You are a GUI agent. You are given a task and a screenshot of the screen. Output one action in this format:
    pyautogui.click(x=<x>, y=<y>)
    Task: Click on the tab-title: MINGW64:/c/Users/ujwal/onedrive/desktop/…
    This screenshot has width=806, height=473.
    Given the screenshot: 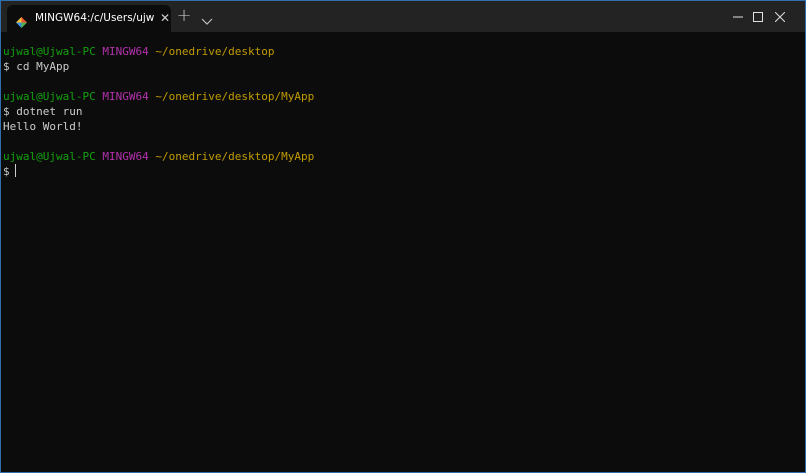 What is the action you would take?
    pyautogui.click(x=95, y=18)
    